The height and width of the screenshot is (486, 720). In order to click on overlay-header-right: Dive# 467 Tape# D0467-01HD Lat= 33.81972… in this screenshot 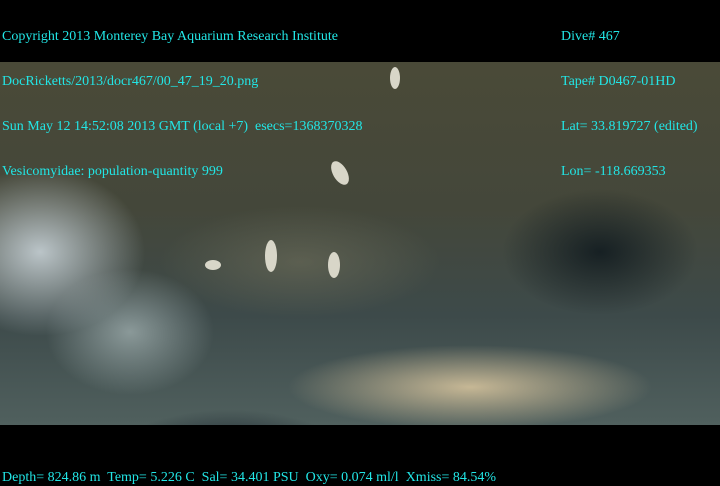, I will do `click(629, 104)`.